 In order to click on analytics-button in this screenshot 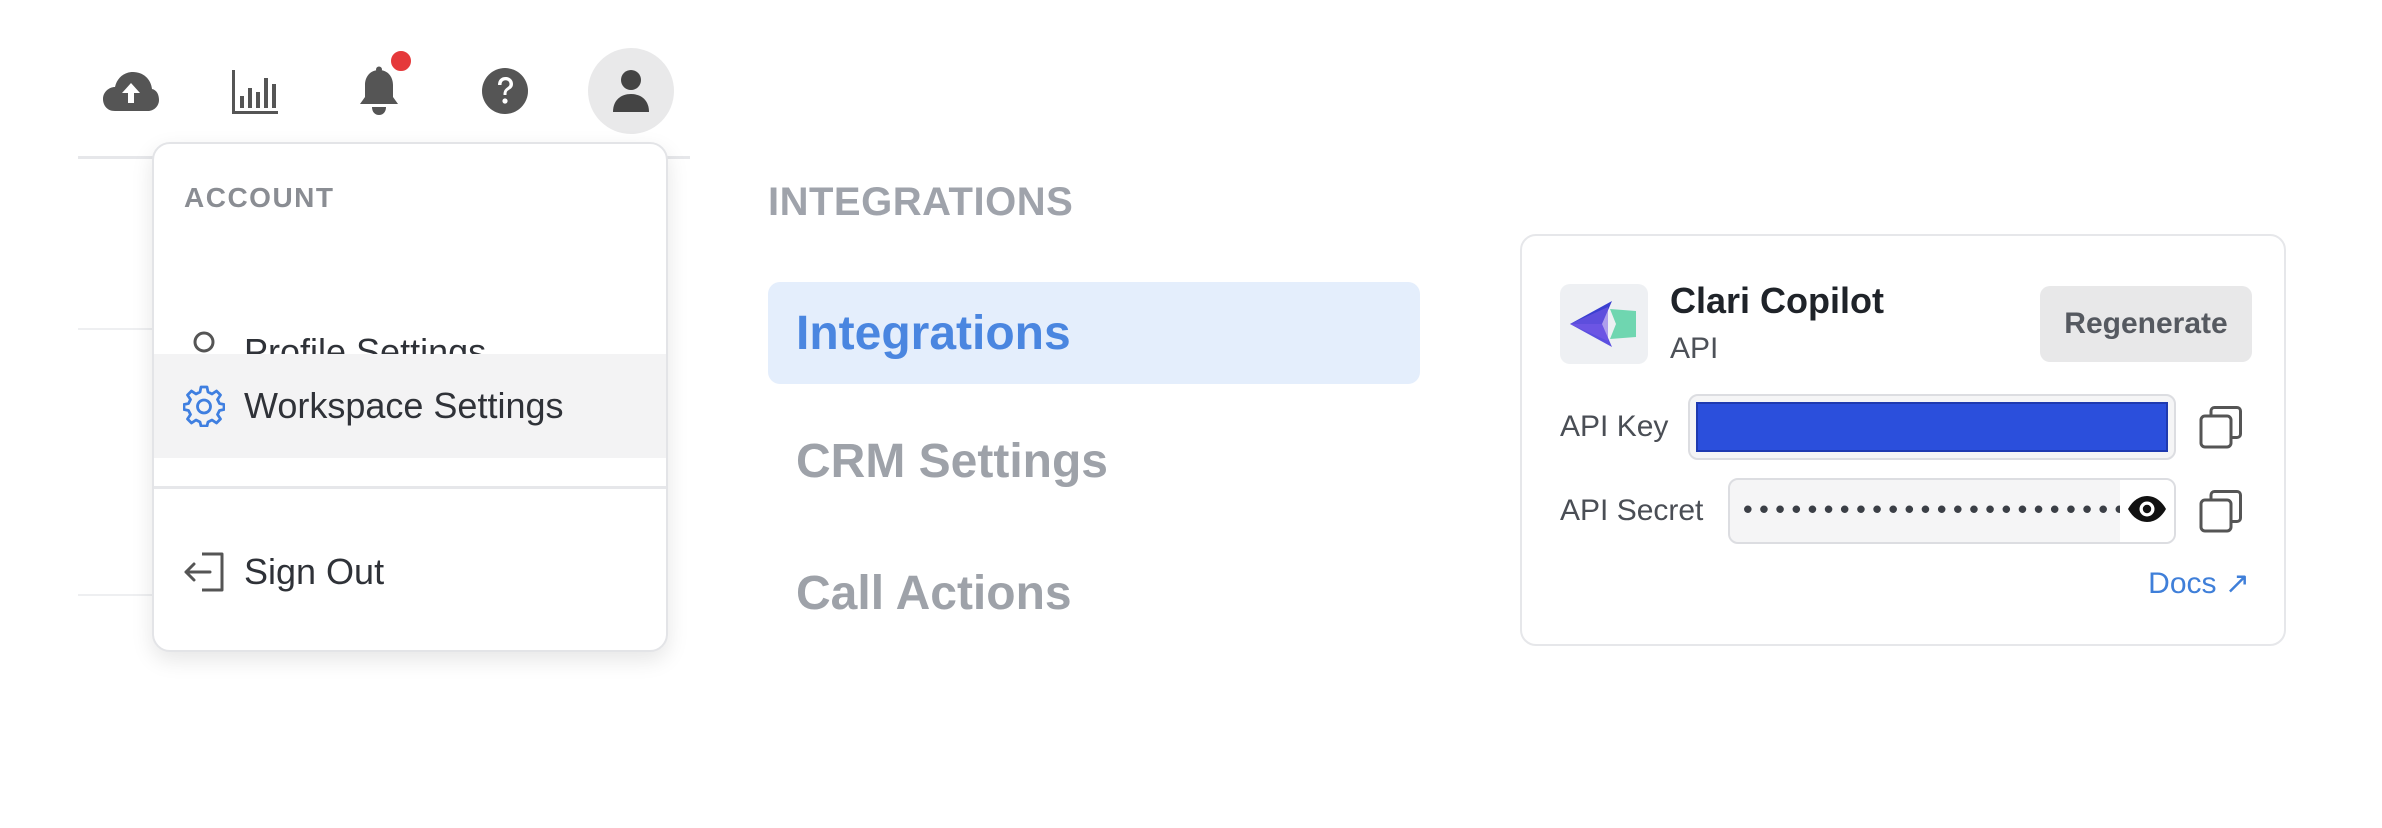, I will do `click(255, 91)`.